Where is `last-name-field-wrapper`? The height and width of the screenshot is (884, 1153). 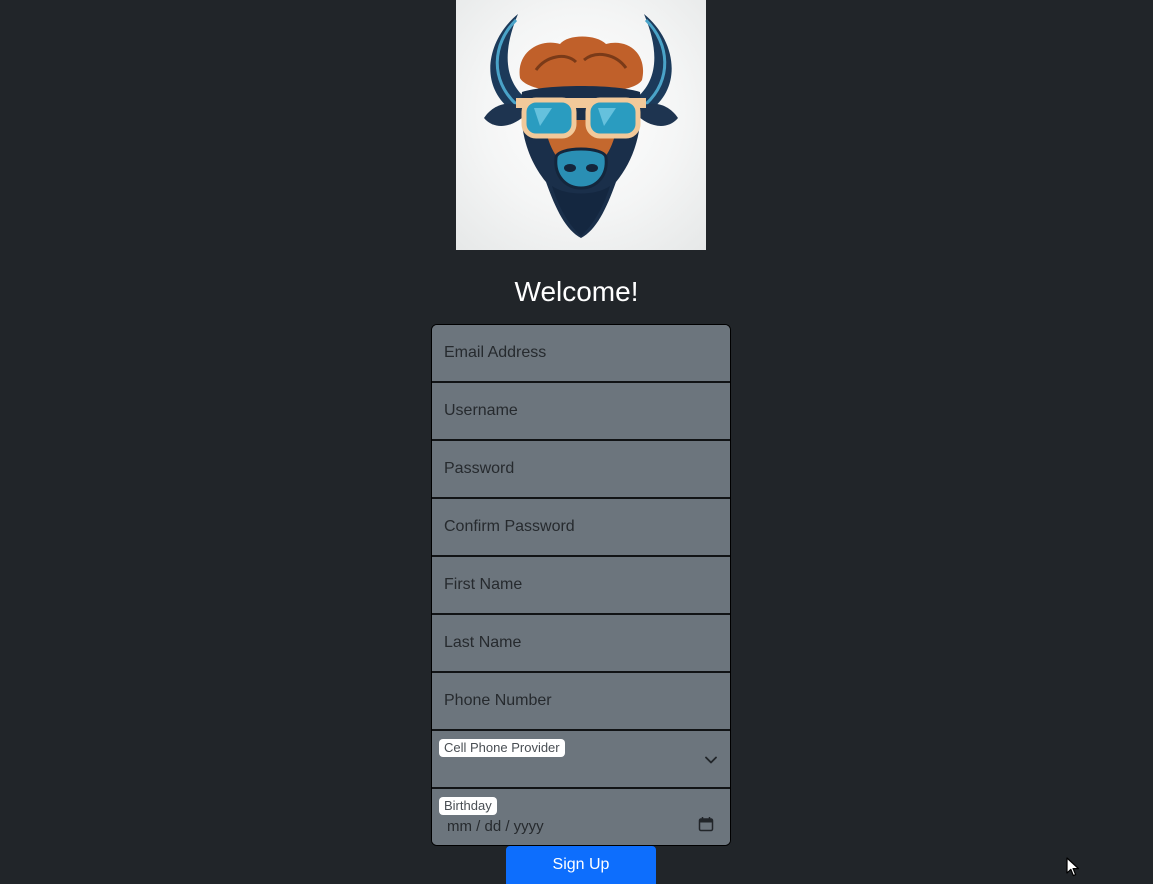
last-name-field-wrapper is located at coordinates (581, 644).